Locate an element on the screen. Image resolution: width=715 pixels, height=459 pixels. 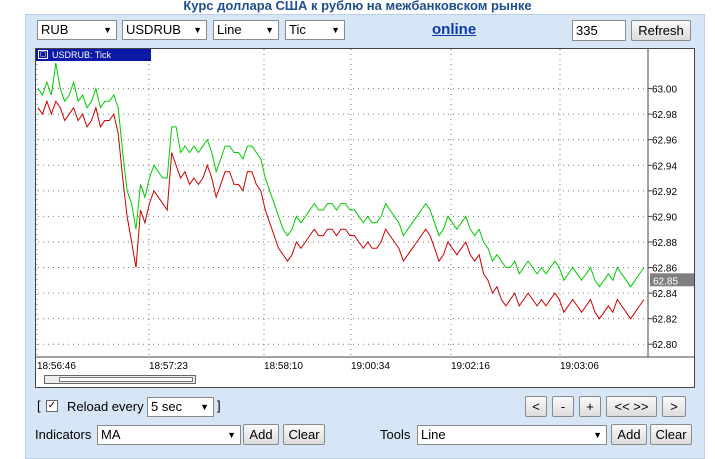
y-tick-label: 62.90 is located at coordinates (664, 217).